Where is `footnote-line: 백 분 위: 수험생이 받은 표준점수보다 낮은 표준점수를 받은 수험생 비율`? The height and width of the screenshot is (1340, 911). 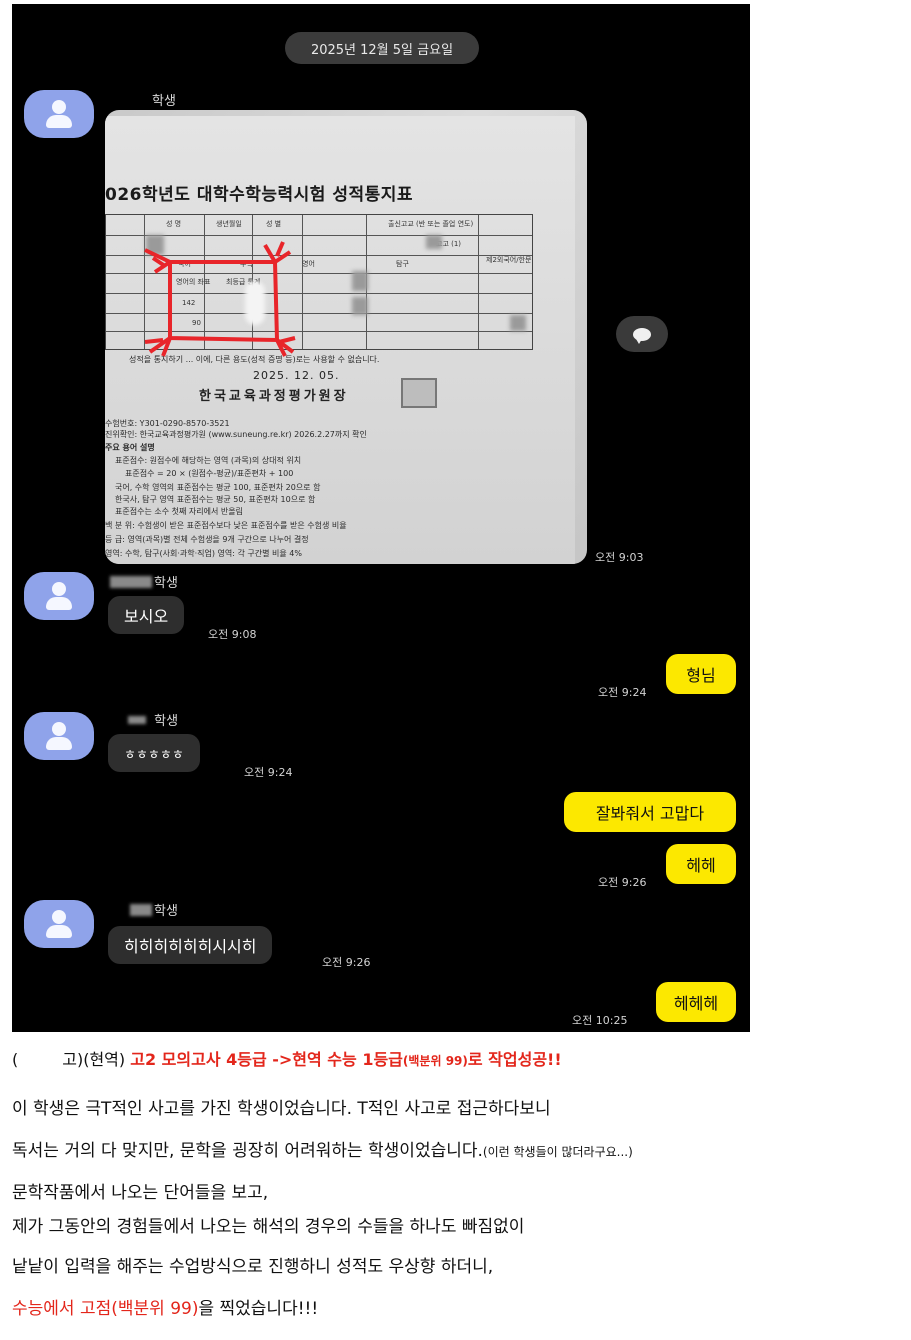
footnote-line: 백 분 위: 수험생이 받은 표준점수보다 낮은 표준점수를 받은 수험생 비율 is located at coordinates (226, 525).